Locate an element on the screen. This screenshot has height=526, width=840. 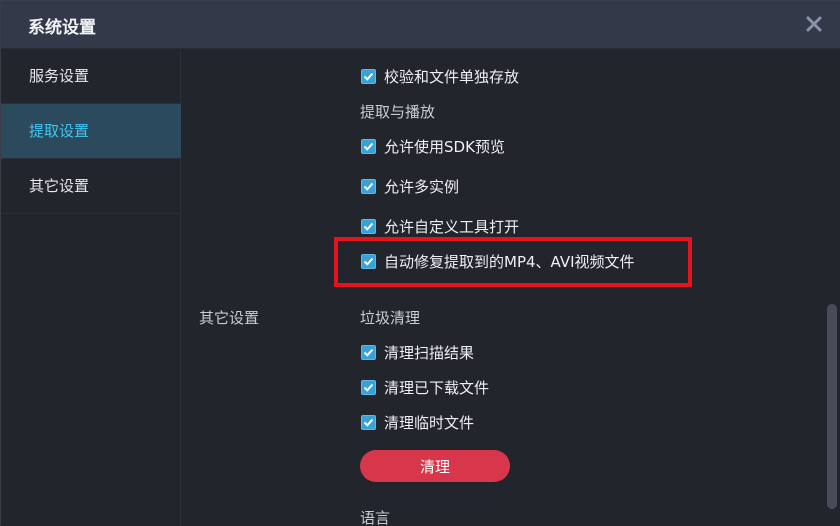
close-icon is located at coordinates (814, 24).